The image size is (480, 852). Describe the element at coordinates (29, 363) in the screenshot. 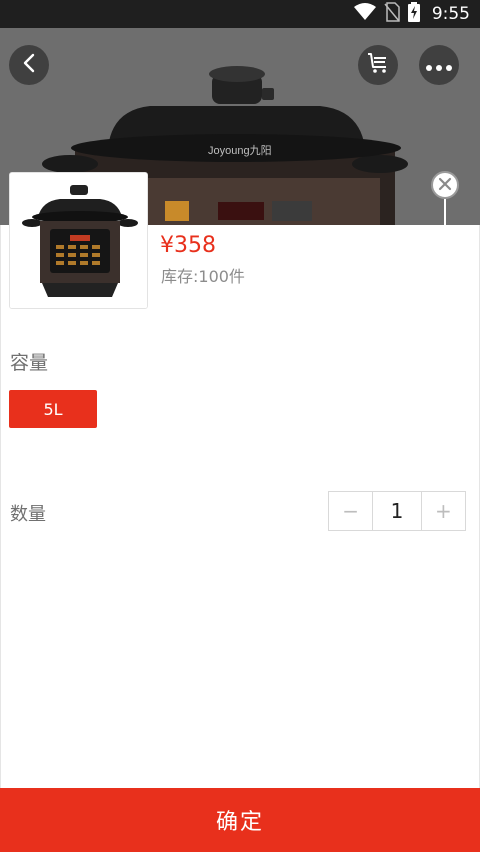

I see `capacity-title: 容量` at that location.